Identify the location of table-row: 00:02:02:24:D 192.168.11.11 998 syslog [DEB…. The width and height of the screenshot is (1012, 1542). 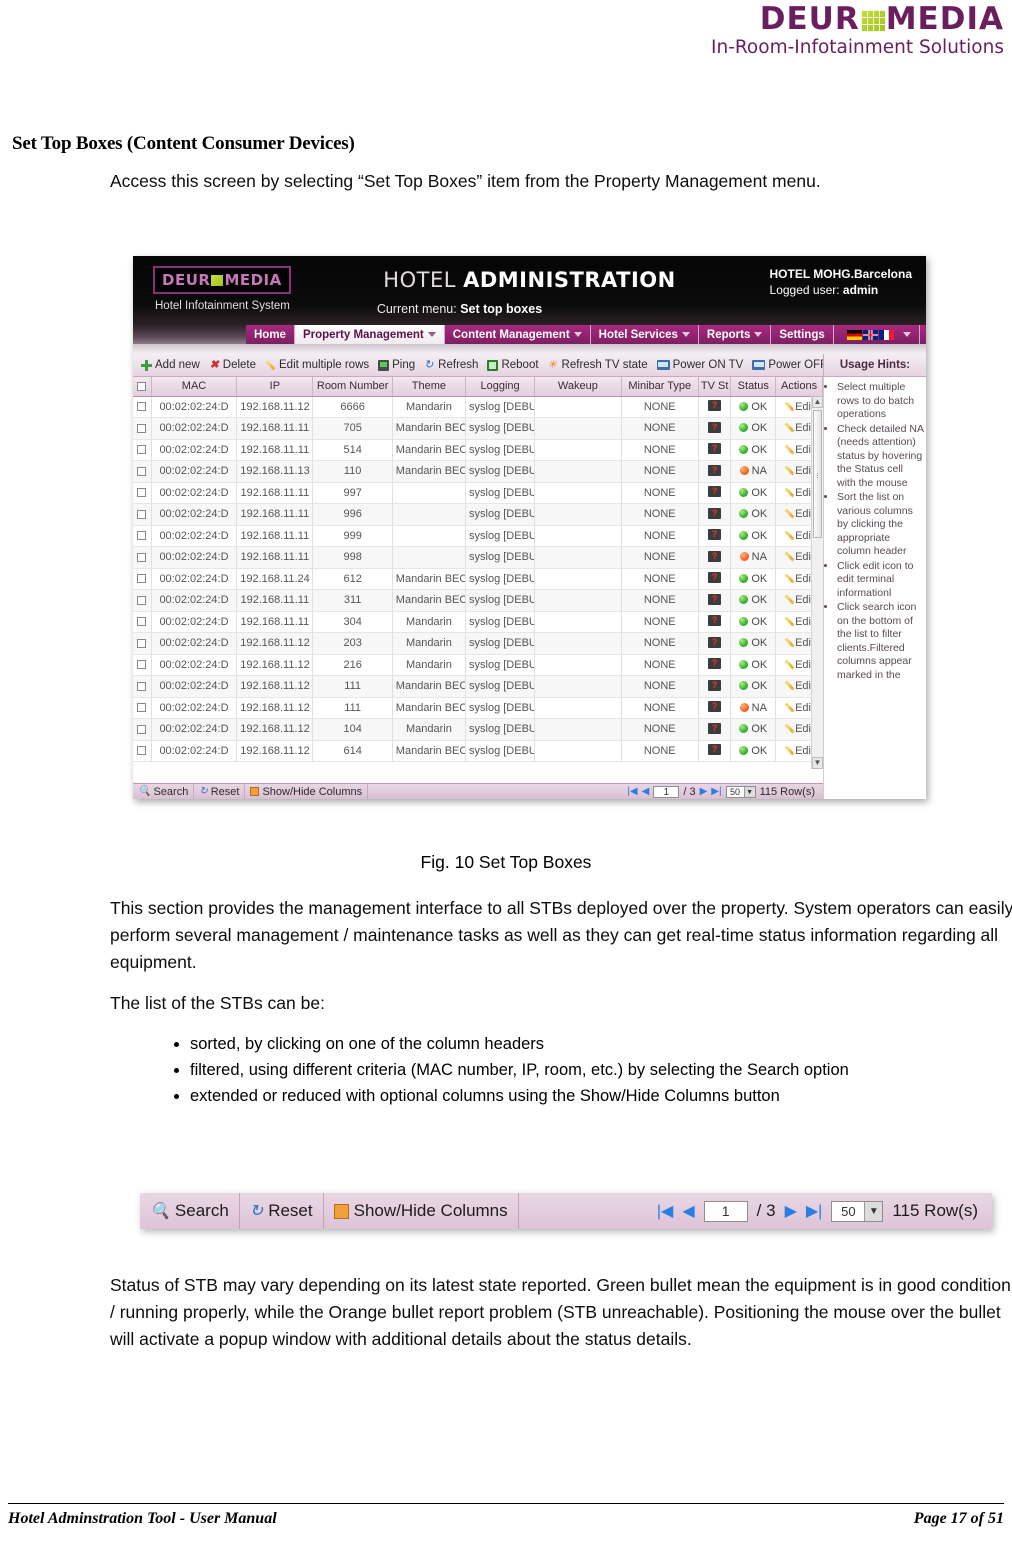
(478, 557).